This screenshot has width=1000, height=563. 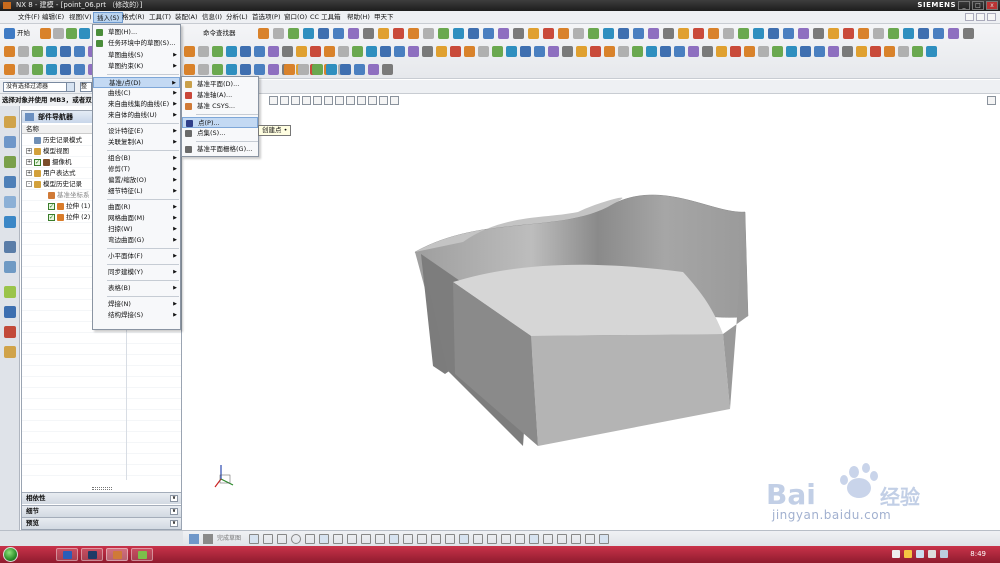 What do you see at coordinates (450, 539) in the screenshot?
I see `derived-lines-icon` at bounding box center [450, 539].